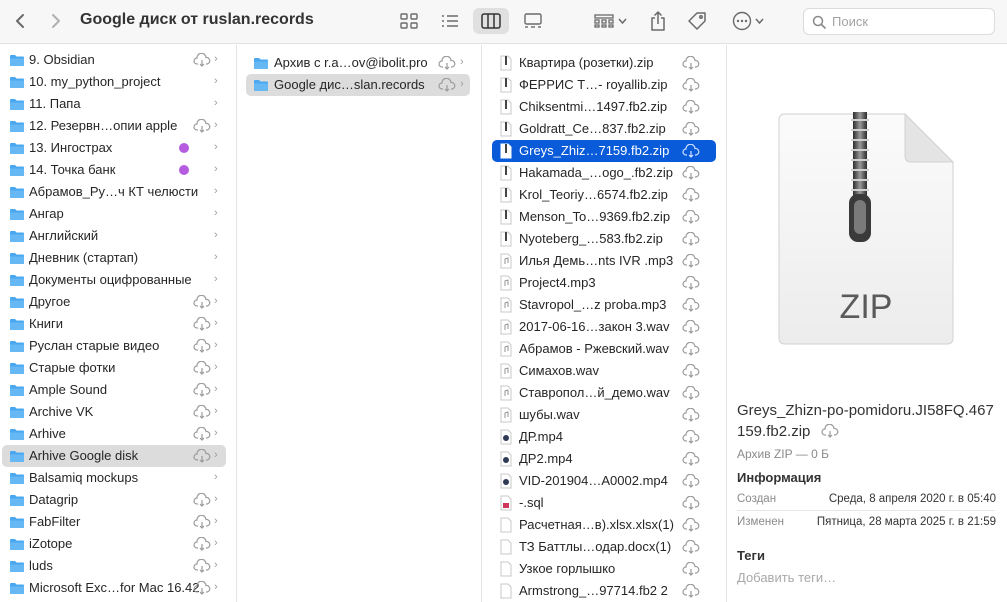 The image size is (1007, 602). Describe the element at coordinates (658, 21) in the screenshot. I see `share-button` at that location.